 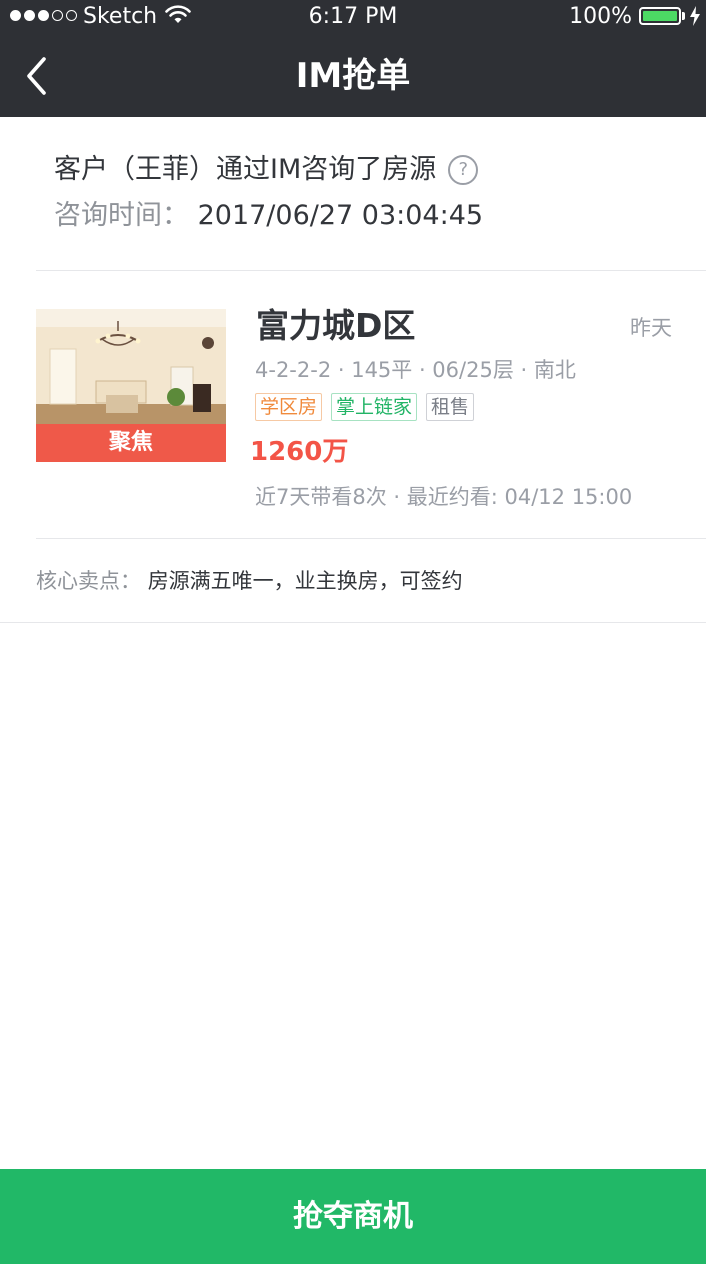 I want to click on tag-school-district: 学区房, so click(x=289, y=407).